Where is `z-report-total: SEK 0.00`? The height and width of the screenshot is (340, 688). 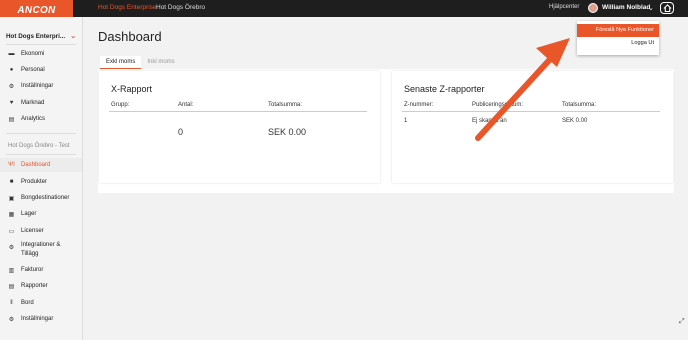 z-report-total: SEK 0.00 is located at coordinates (575, 121).